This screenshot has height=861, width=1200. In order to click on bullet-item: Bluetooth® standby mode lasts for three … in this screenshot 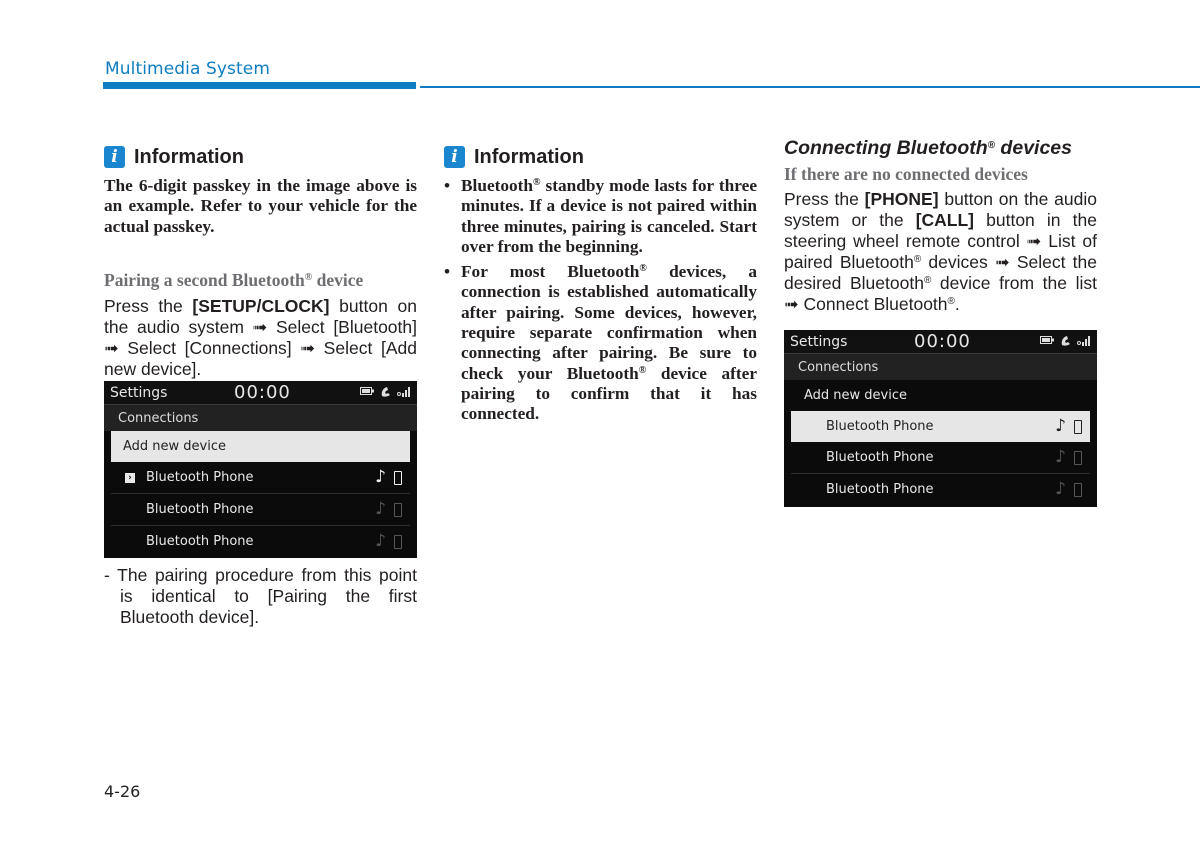, I will do `click(600, 216)`.